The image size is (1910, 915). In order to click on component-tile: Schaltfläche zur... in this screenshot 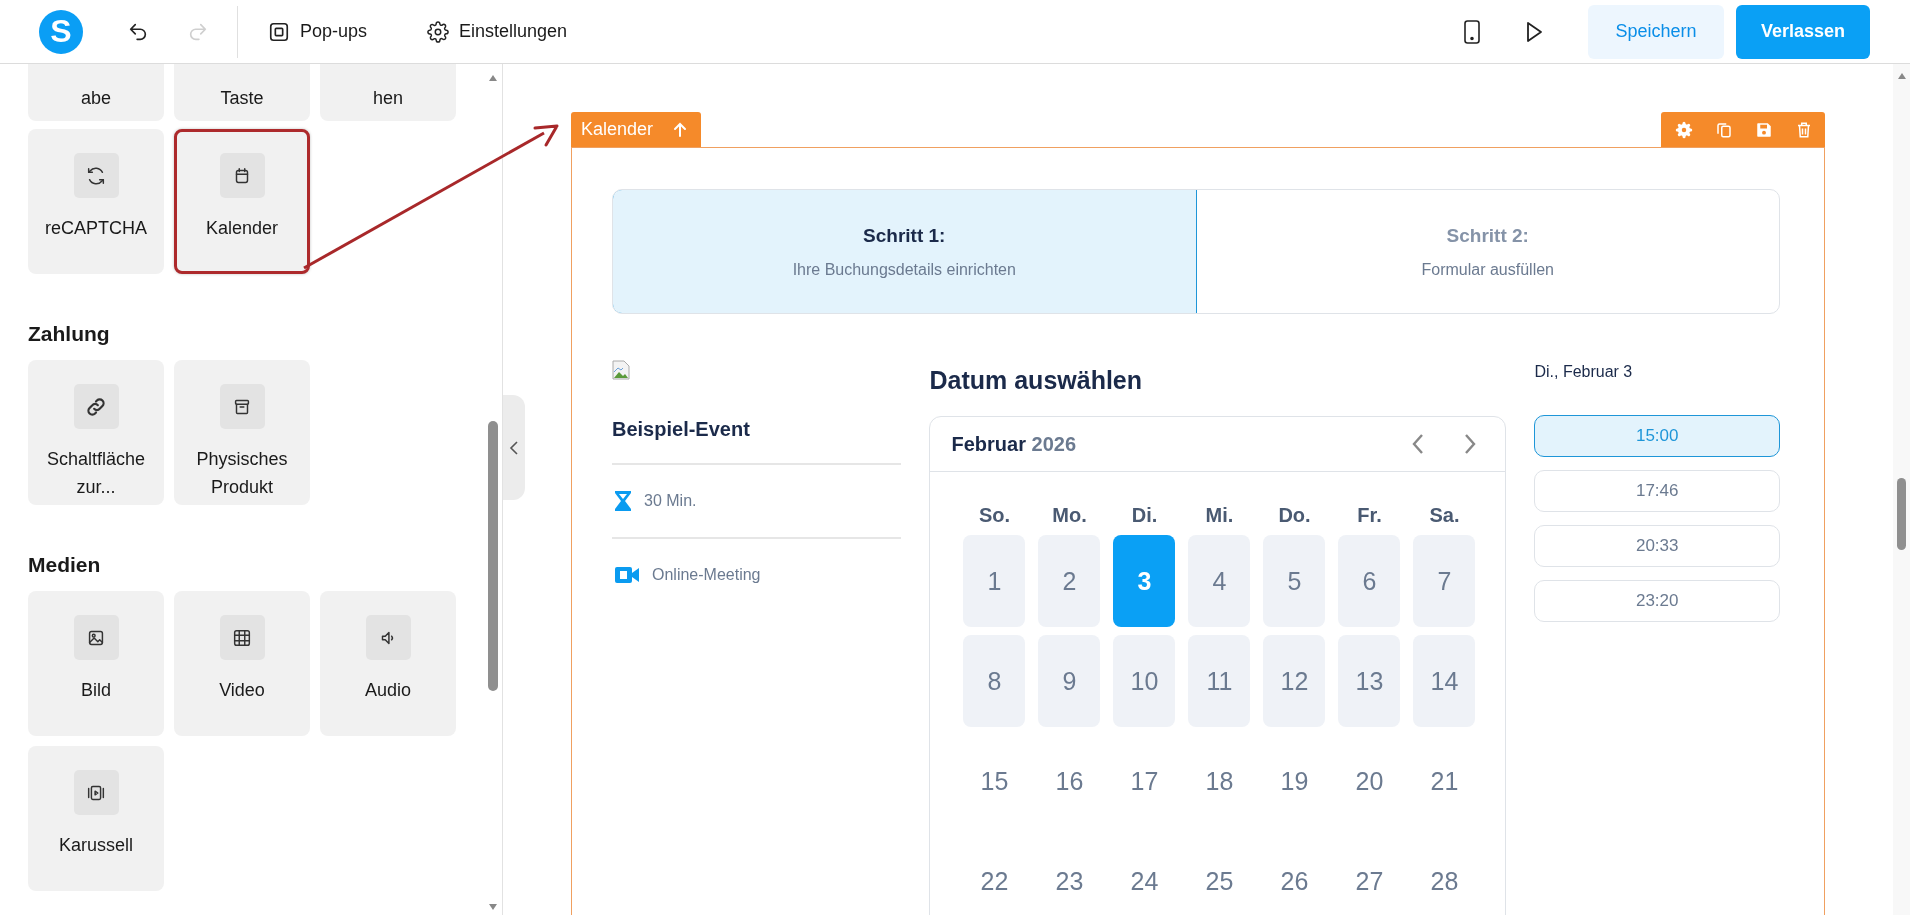, I will do `click(96, 432)`.